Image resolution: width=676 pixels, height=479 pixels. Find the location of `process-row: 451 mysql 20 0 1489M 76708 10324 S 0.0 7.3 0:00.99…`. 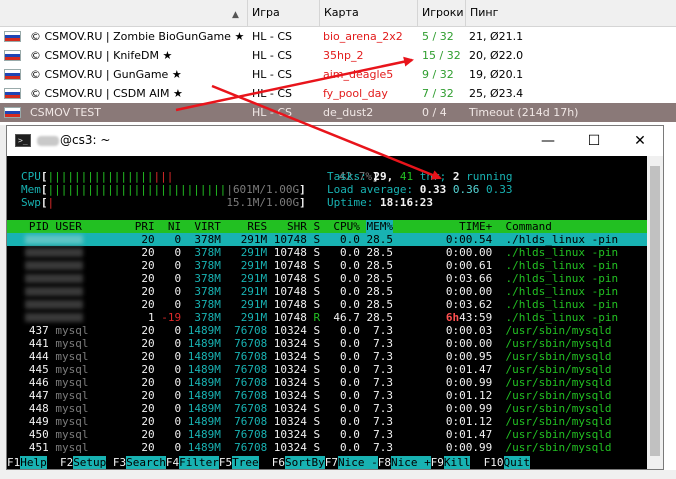

process-row: 451 mysql 20 0 1489M 76708 10324 S 0.0 7.3 0:00.99… is located at coordinates (327, 447).